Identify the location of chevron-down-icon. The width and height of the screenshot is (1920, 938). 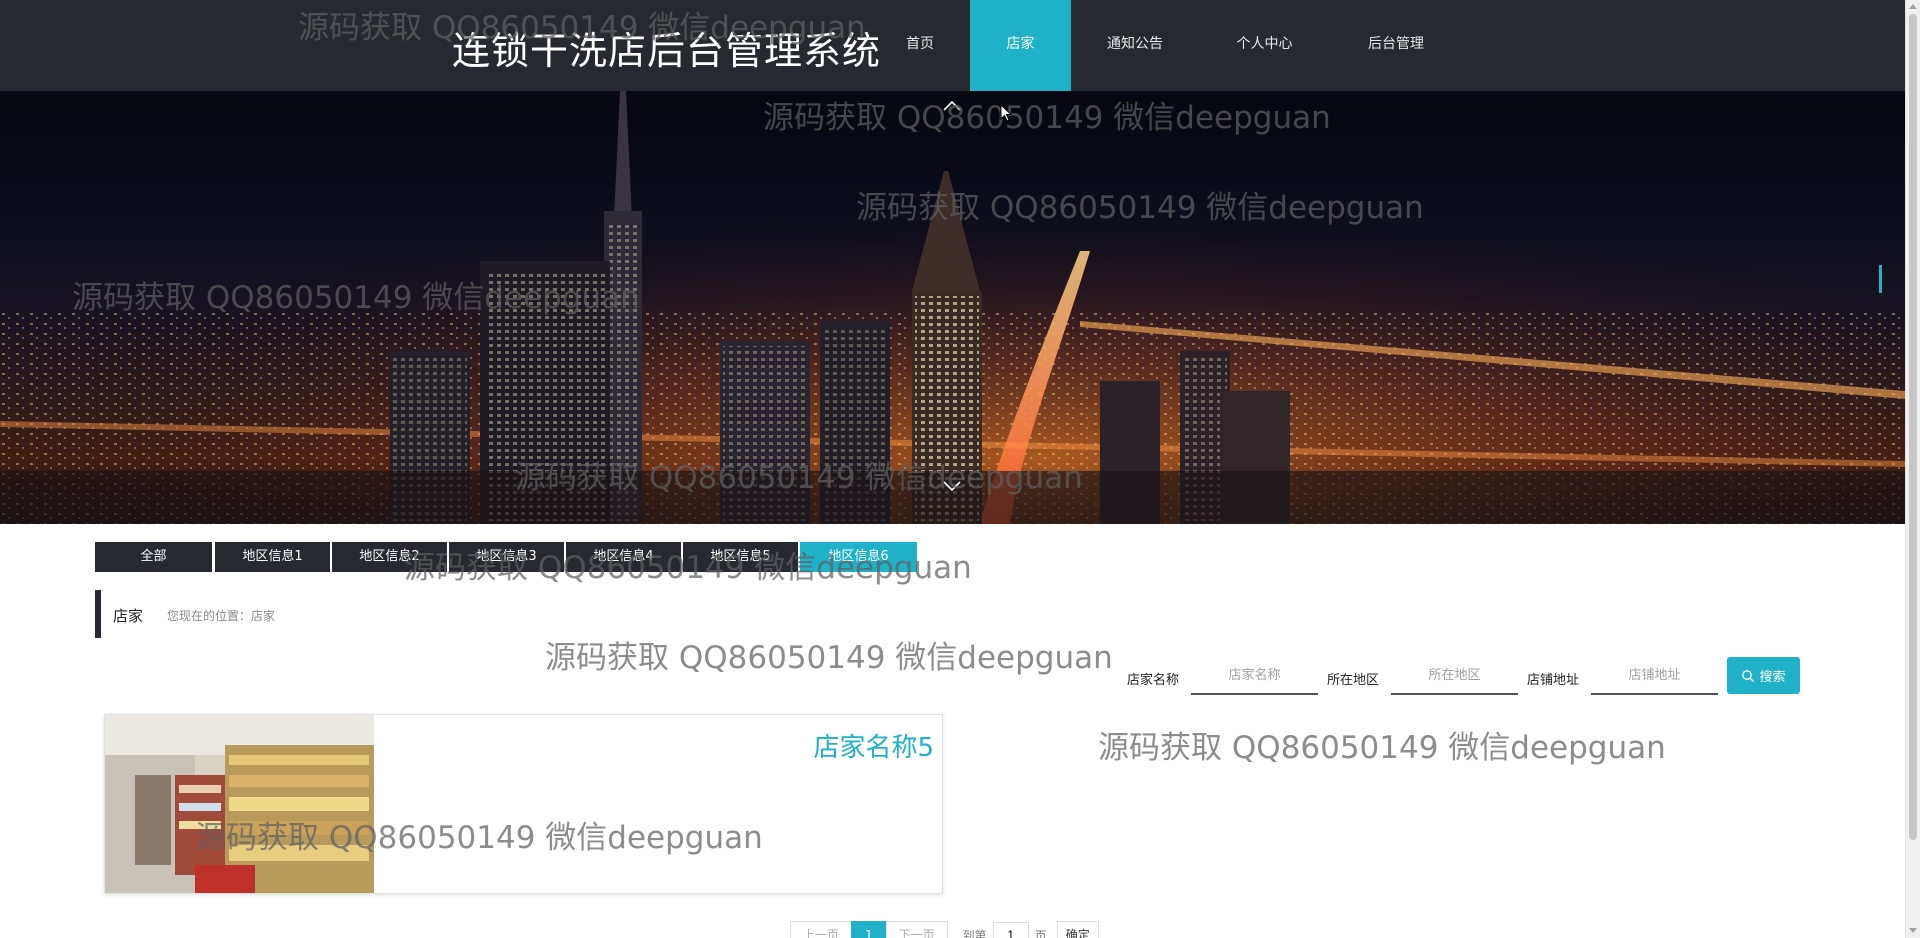
(952, 486).